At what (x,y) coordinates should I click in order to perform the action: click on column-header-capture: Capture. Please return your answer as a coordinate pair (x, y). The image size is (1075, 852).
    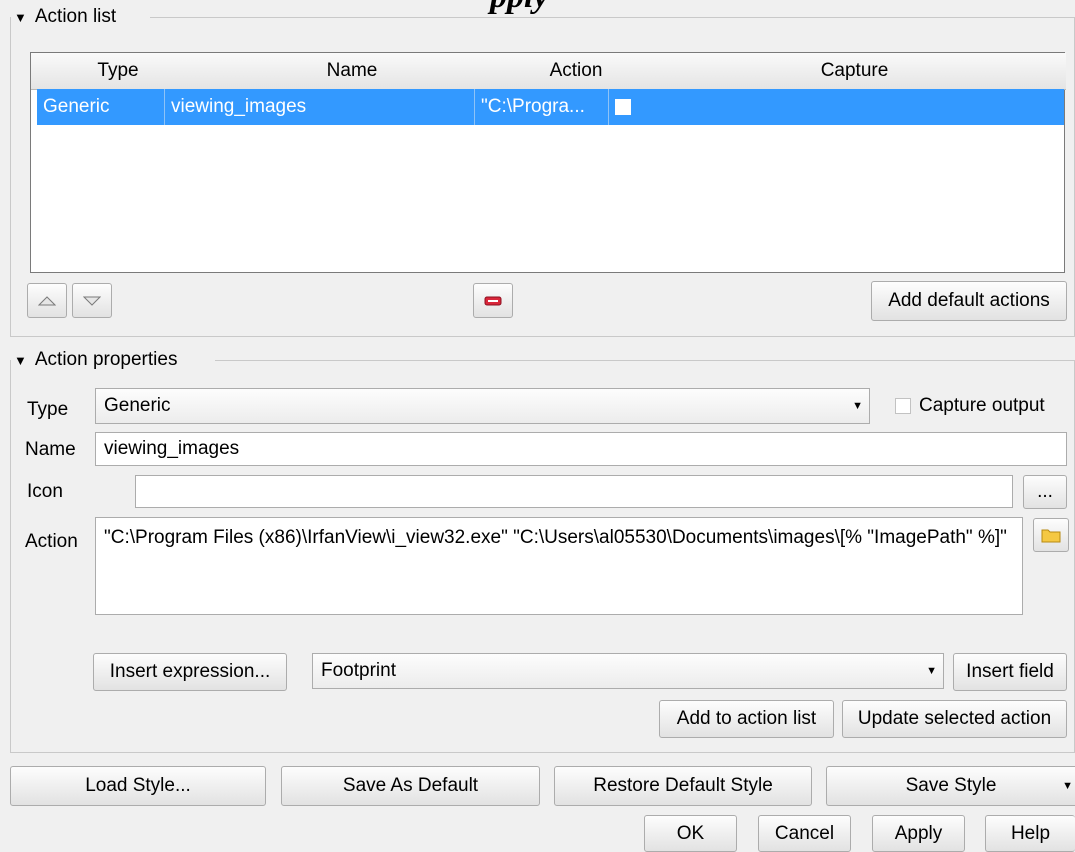
    Looking at the image, I should click on (854, 71).